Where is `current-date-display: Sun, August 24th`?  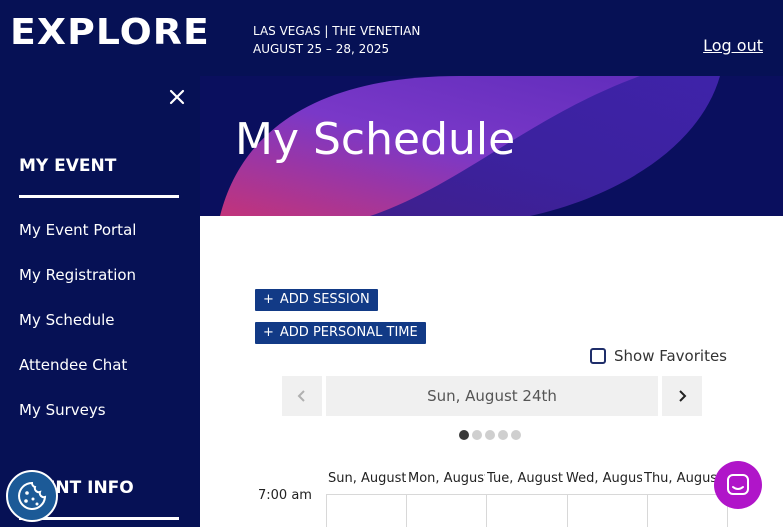 current-date-display: Sun, August 24th is located at coordinates (492, 396).